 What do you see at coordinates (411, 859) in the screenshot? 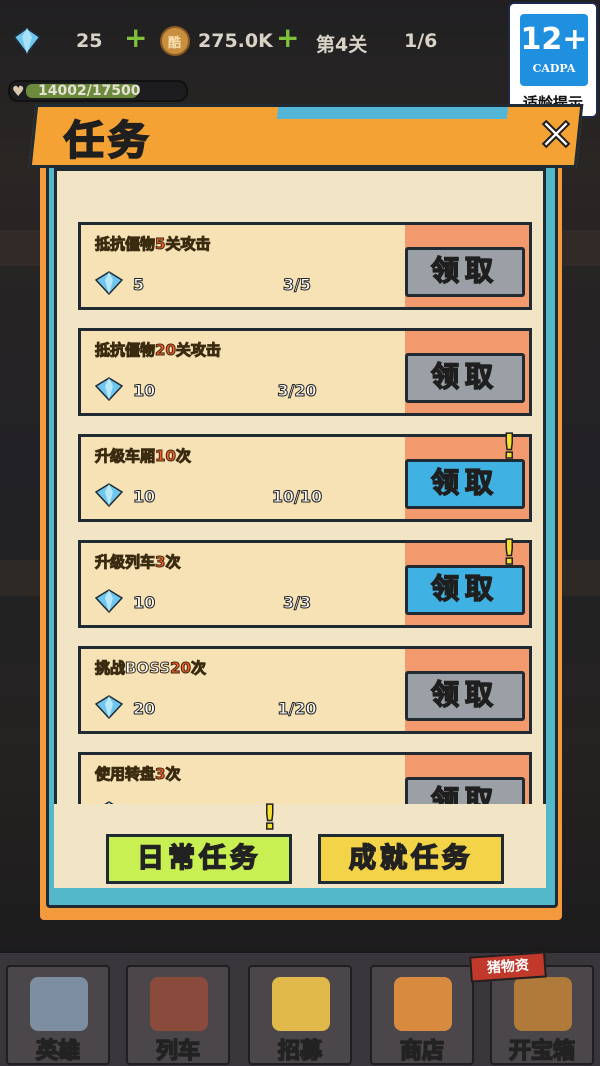
I see `tab-achievement-tasks: 成就任务` at bounding box center [411, 859].